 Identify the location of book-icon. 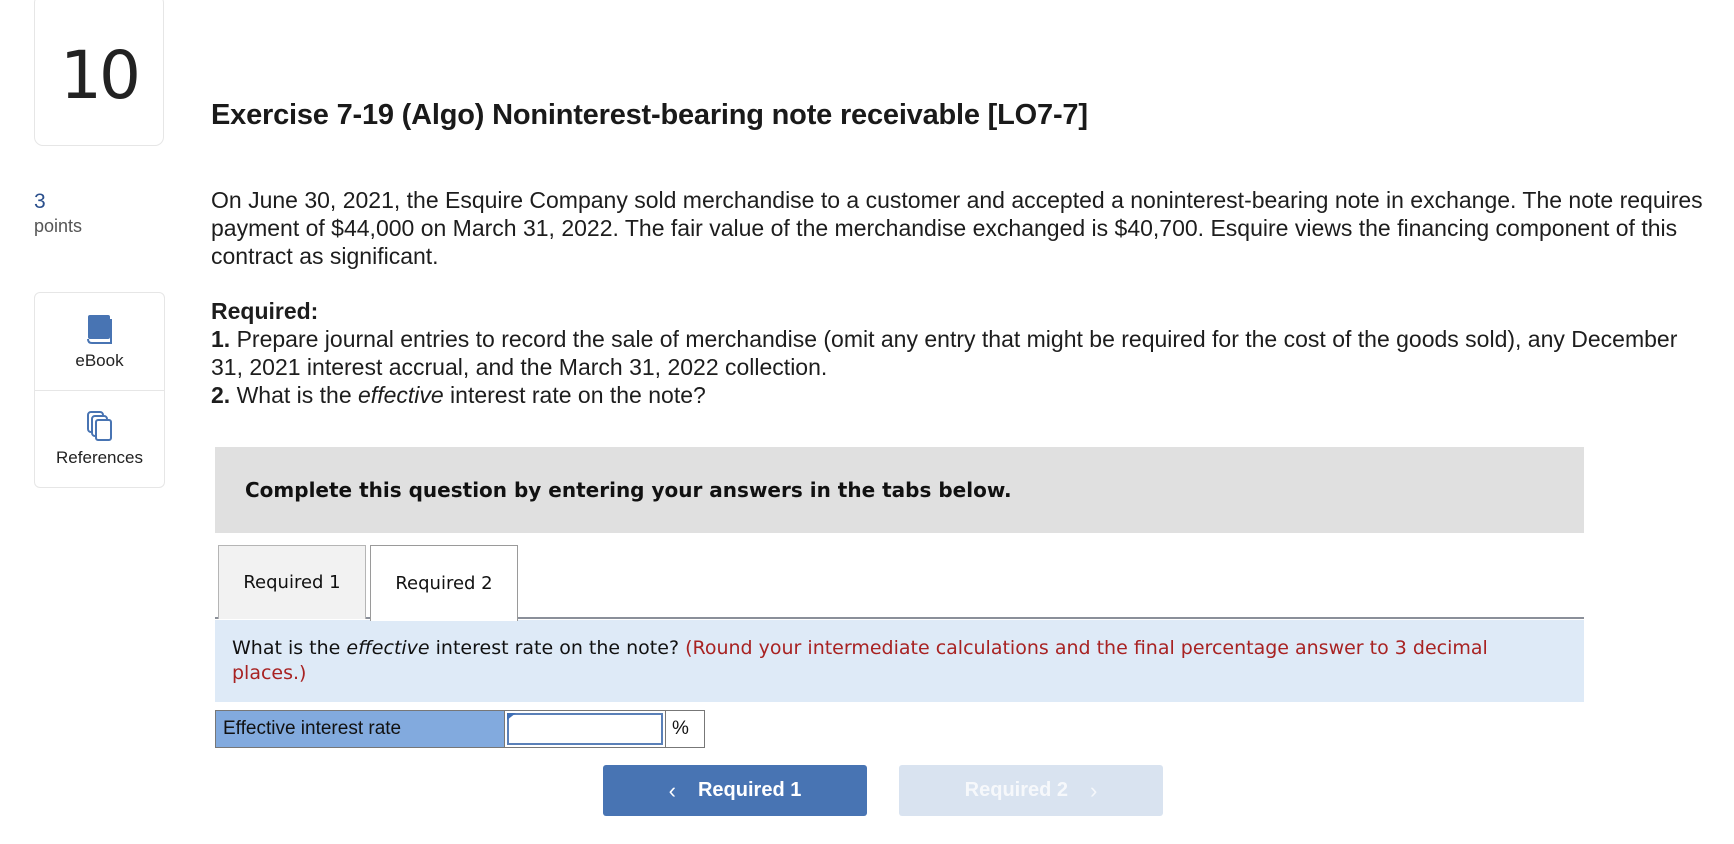
(99, 329).